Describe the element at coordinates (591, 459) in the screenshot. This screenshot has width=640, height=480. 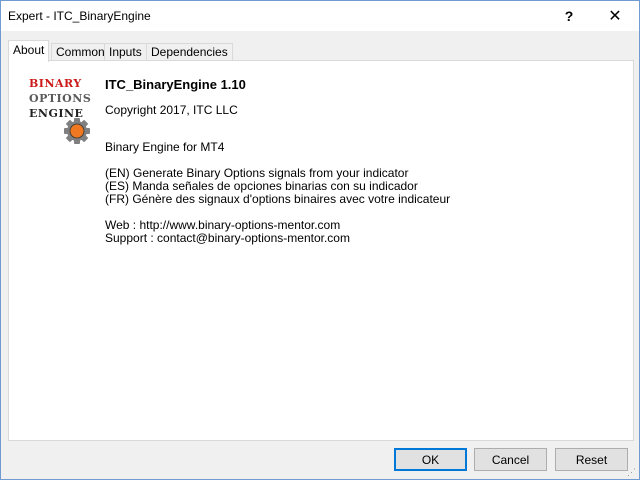
I see `reset-button: Reset` at that location.